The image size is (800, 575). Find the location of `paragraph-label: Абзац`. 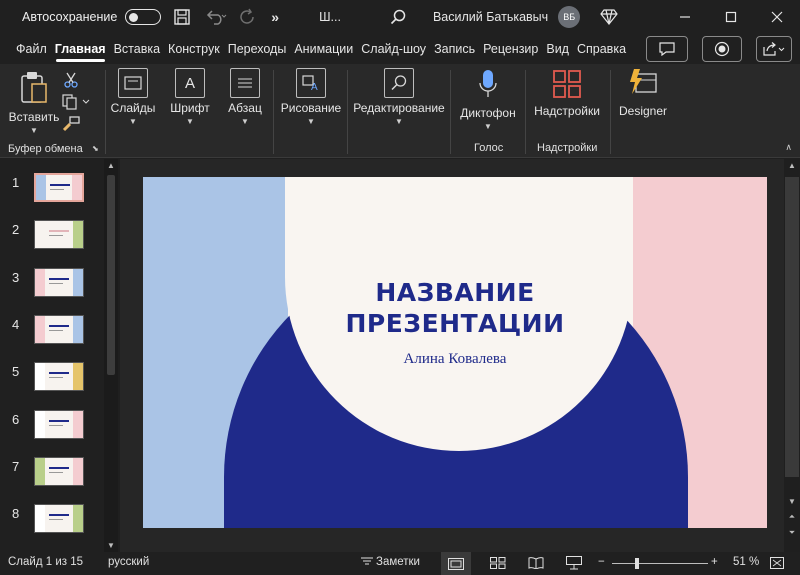

paragraph-label: Абзац is located at coordinates (245, 108).